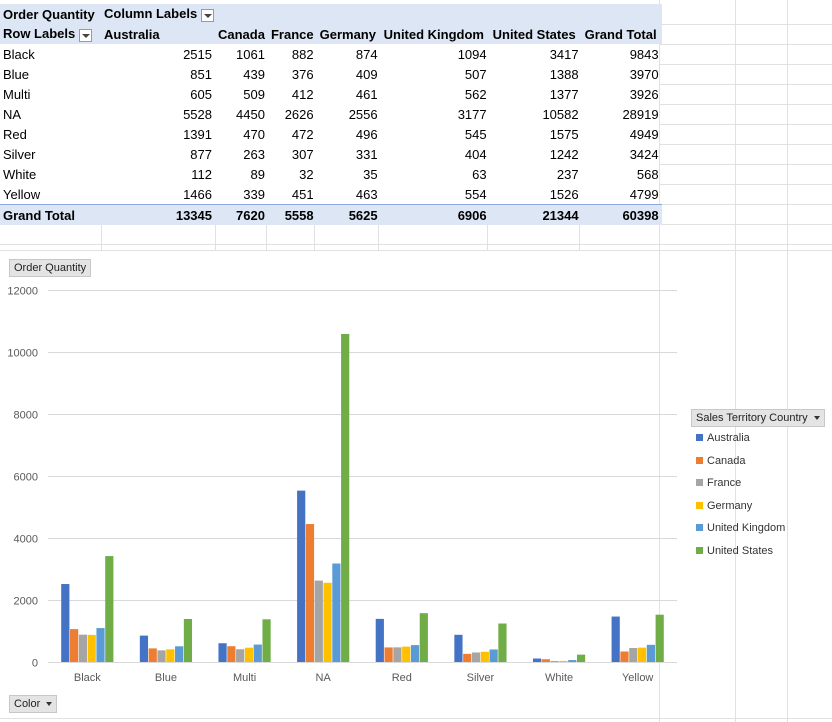 The image size is (832, 722). Describe the element at coordinates (244, 678) in the screenshot. I see `x-tick-label: Multi` at that location.